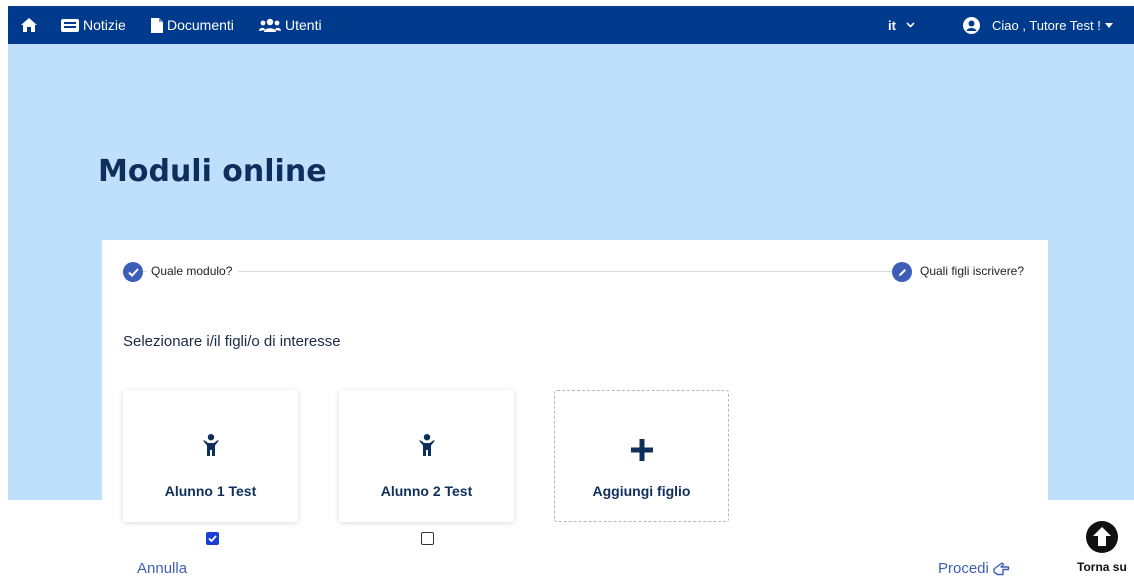 The image size is (1134, 579). I want to click on home-icon, so click(29, 25).